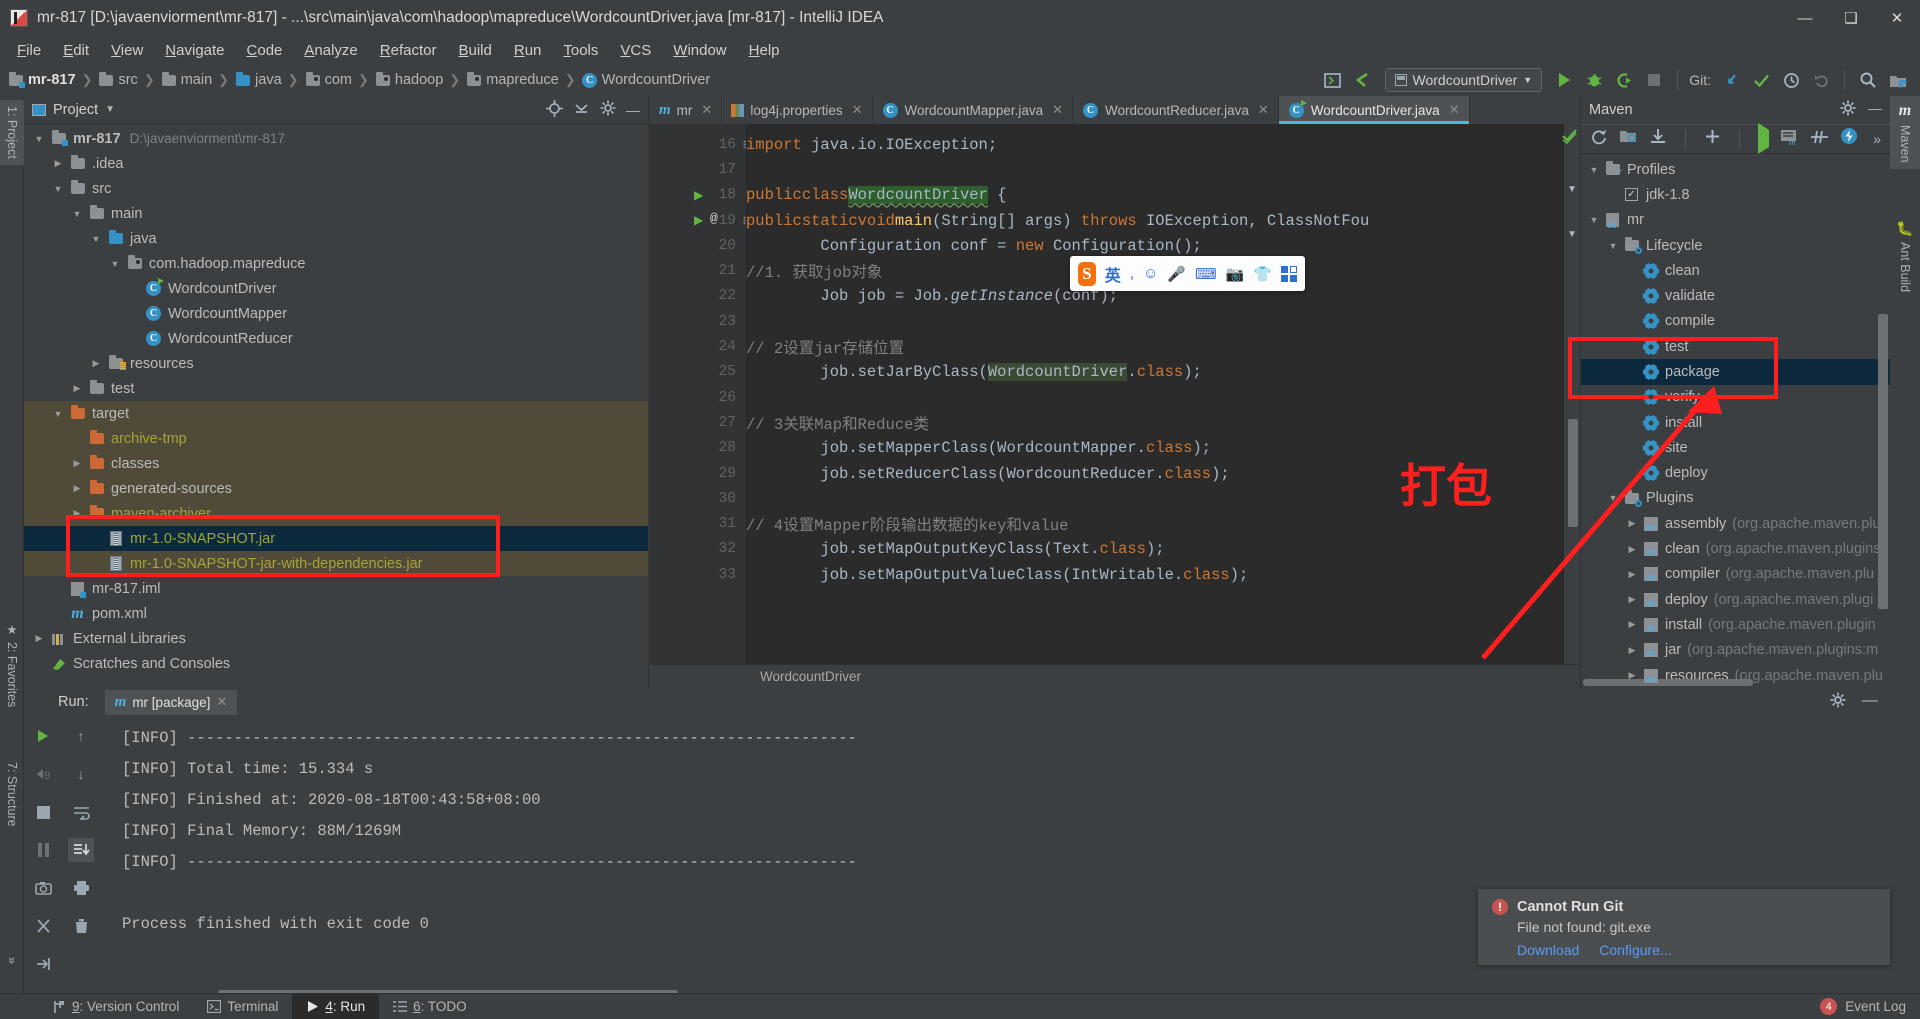  What do you see at coordinates (336, 488) in the screenshot?
I see `project-tree-item: ▶ generated-sources` at bounding box center [336, 488].